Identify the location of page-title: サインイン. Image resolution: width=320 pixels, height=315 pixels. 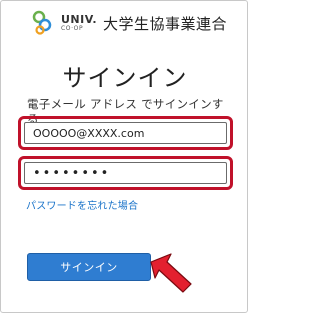
(125, 78).